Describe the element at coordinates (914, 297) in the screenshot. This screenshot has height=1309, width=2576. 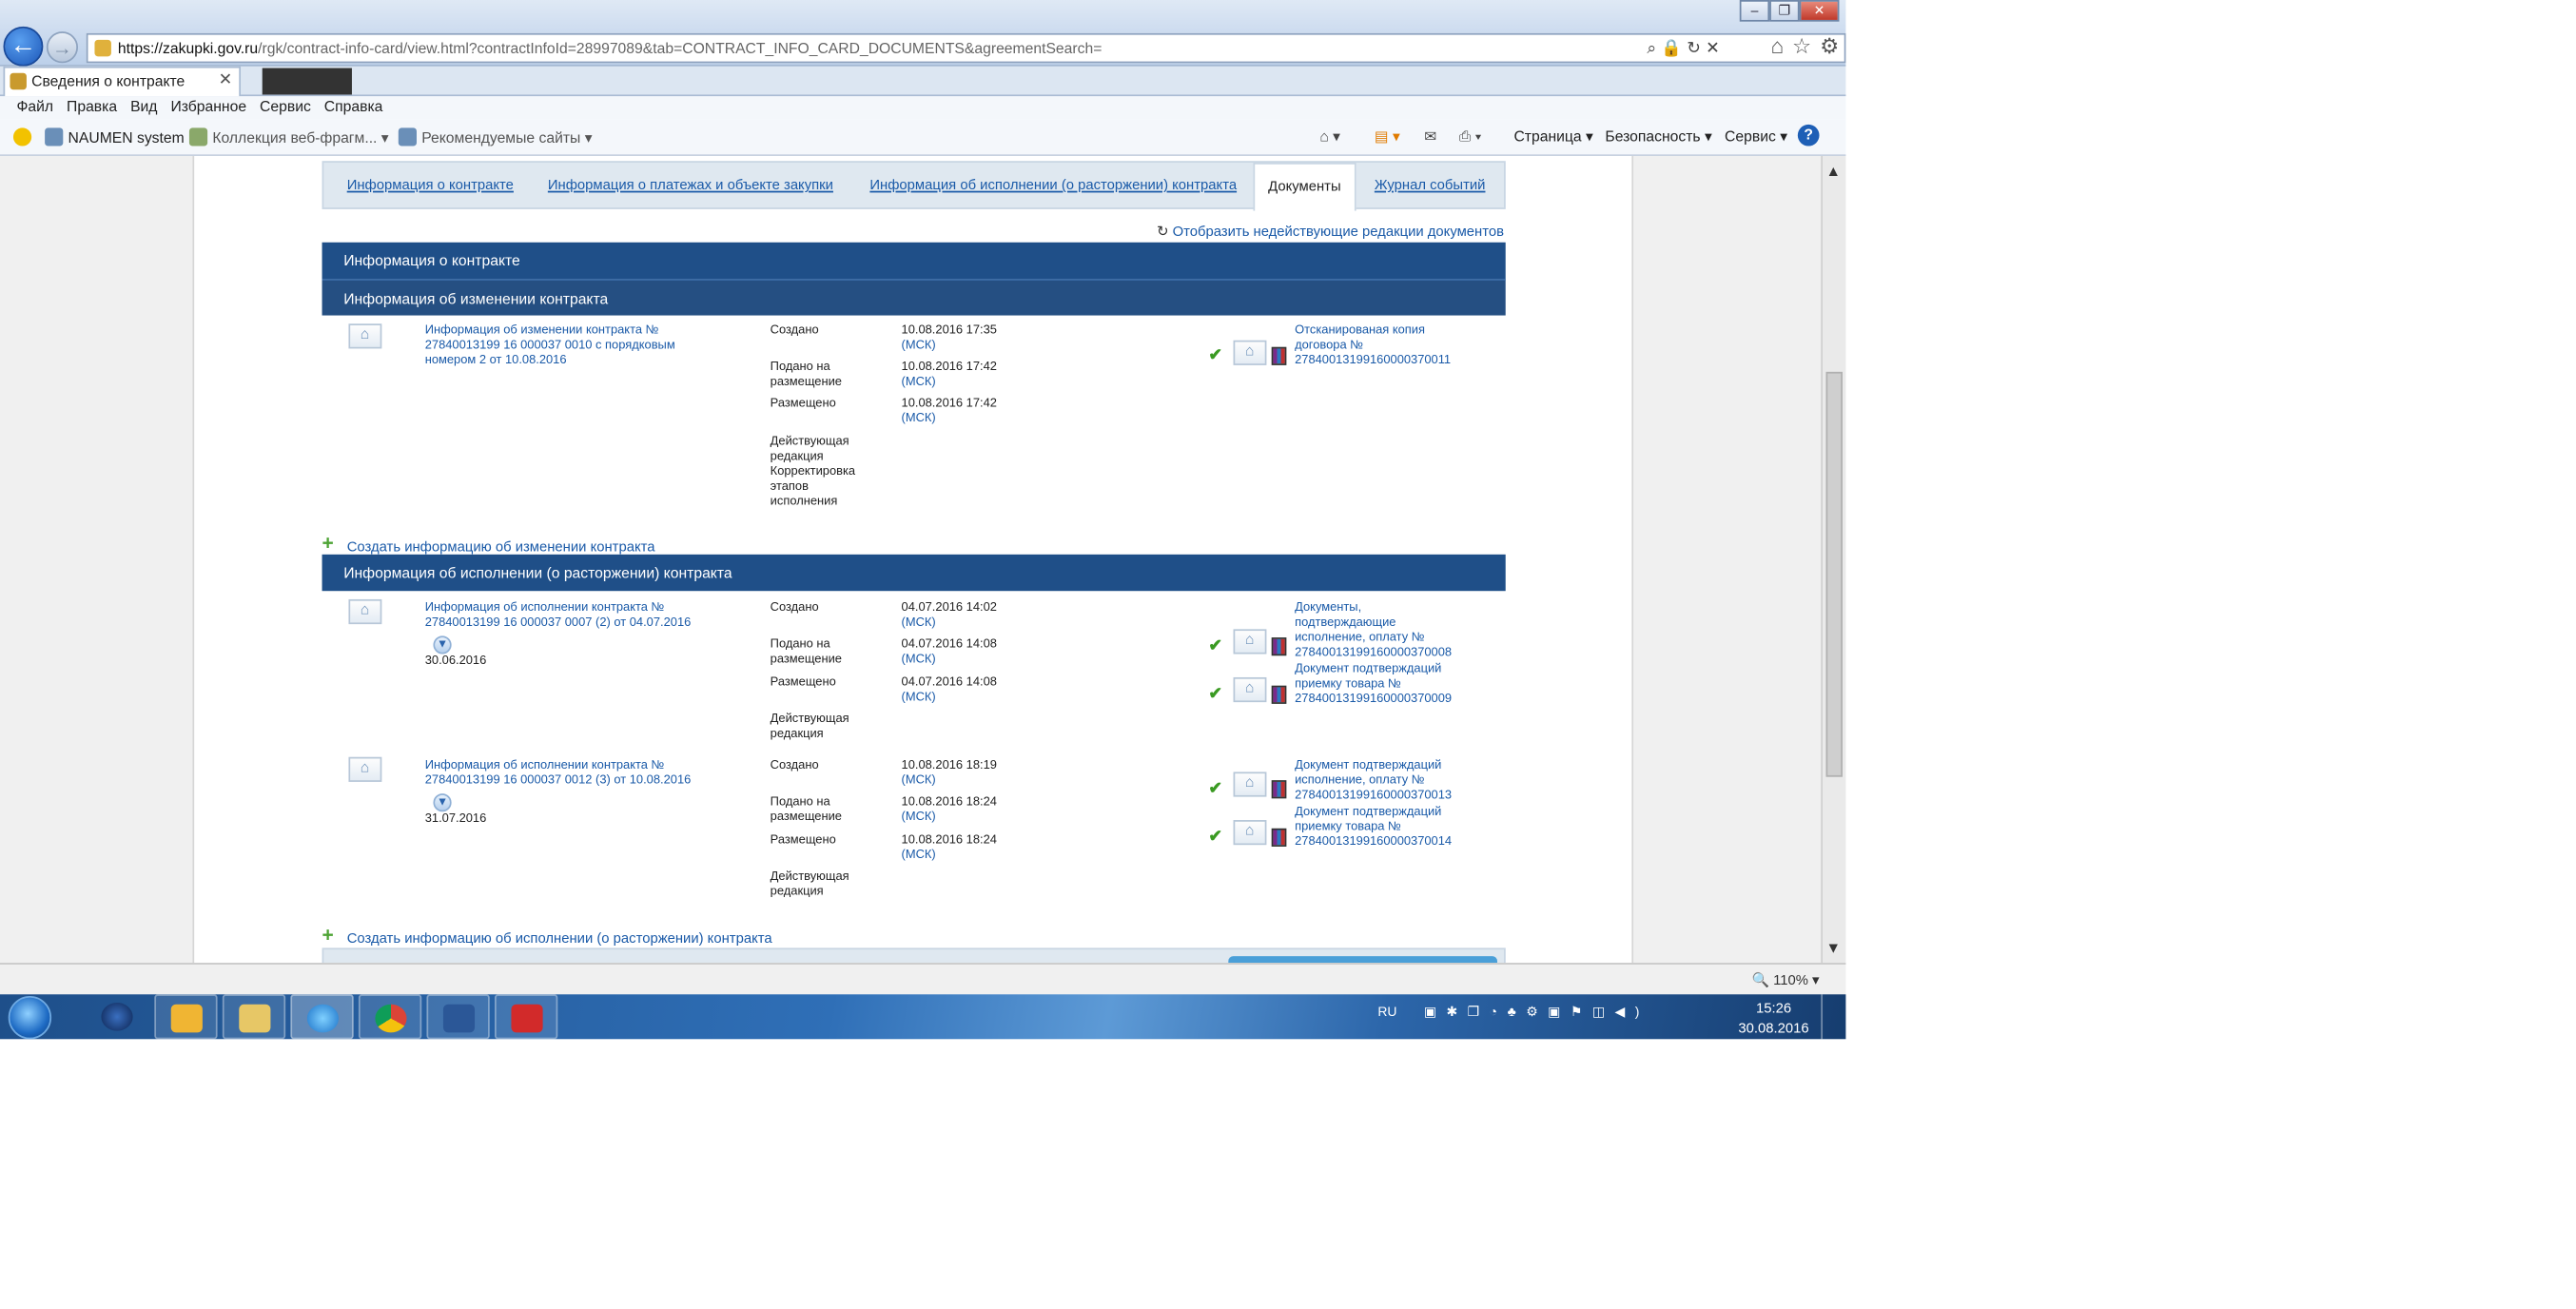
I see `section-change-info: Информация об изменении контракта` at that location.